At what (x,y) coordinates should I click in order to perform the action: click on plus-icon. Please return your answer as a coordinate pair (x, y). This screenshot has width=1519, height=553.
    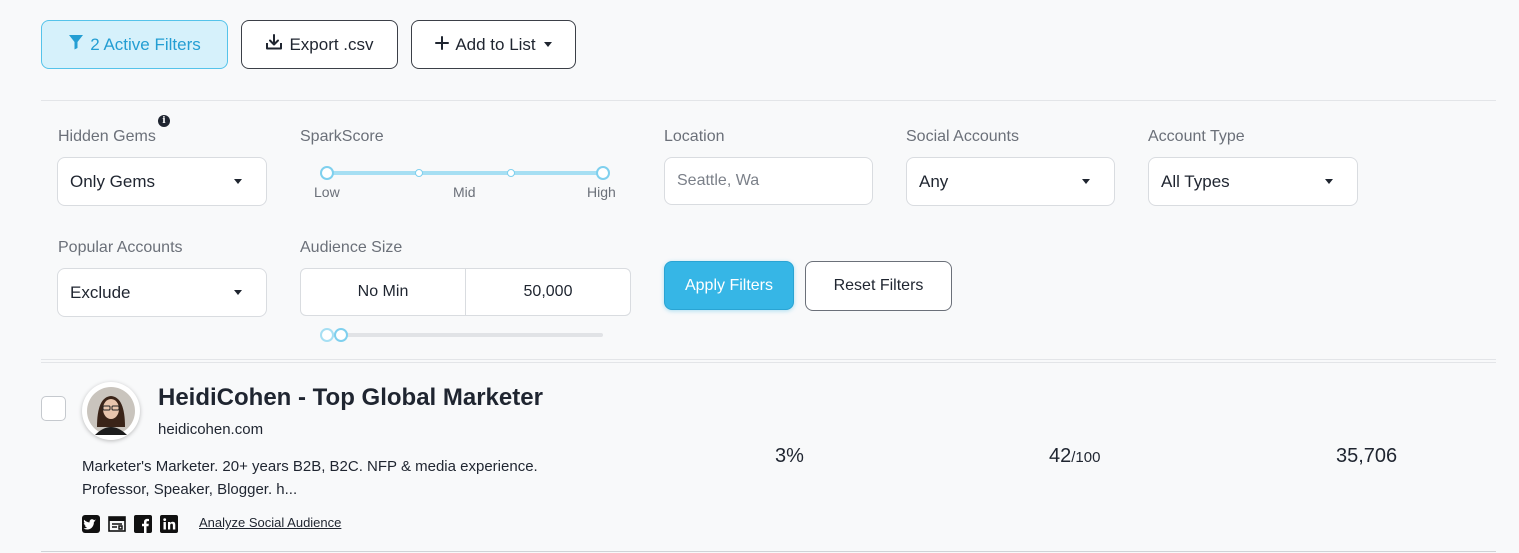
    Looking at the image, I should click on (442, 45).